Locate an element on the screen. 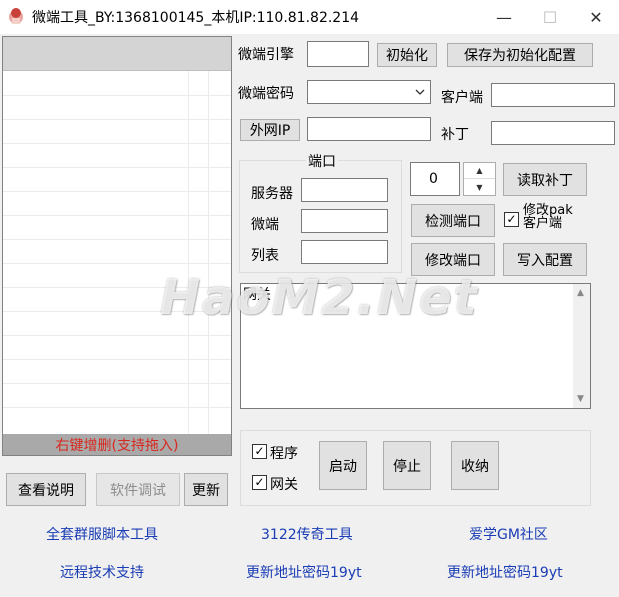 This screenshot has width=619, height=597. spin-down-icon: ▼ is located at coordinates (479, 187).